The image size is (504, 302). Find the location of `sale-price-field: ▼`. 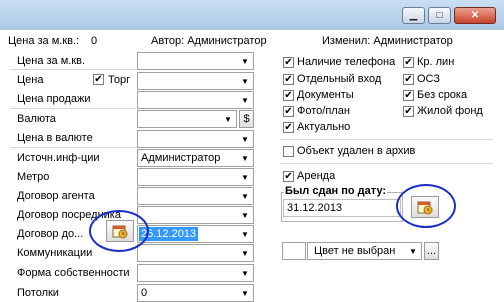

sale-price-field: ▼ is located at coordinates (195, 100).